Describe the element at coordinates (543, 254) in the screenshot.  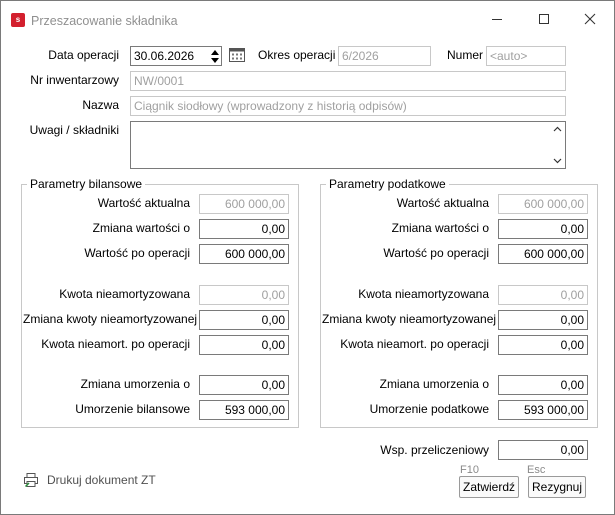
I see `pod-wartosc-po-input: 600 000,00` at that location.